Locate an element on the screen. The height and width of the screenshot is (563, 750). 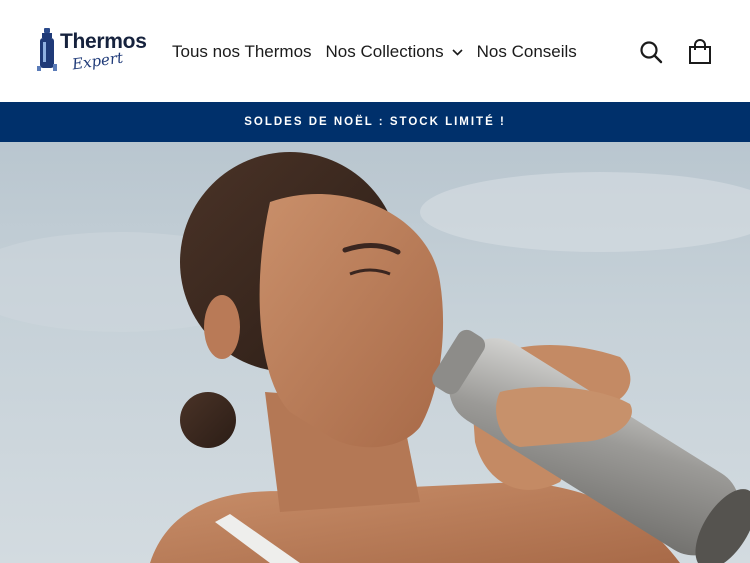
nav-item-label: Nos Conseils is located at coordinates (526, 51).